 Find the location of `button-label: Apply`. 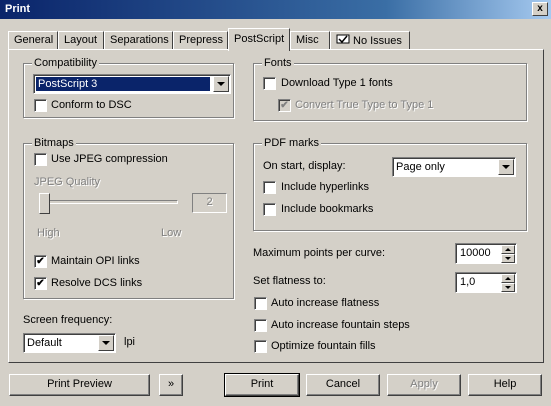

button-label: Apply is located at coordinates (424, 384).